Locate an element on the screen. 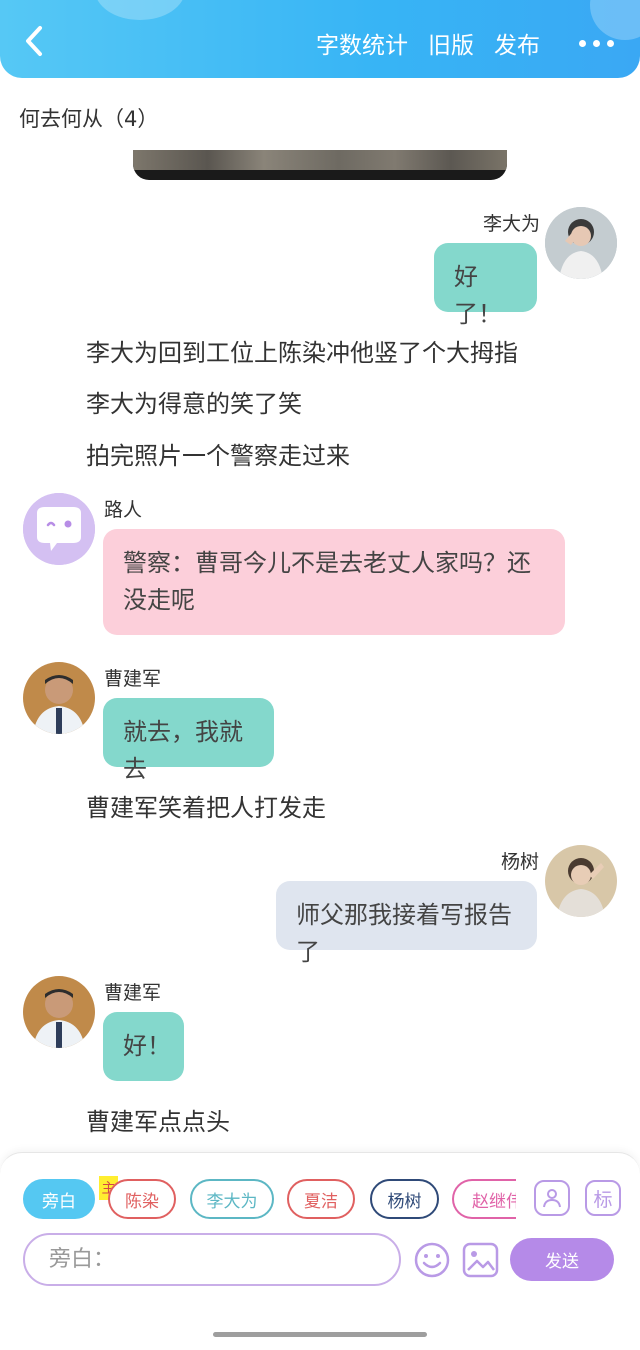  role-zhao-button: 赵继伟 is located at coordinates (484, 1199).